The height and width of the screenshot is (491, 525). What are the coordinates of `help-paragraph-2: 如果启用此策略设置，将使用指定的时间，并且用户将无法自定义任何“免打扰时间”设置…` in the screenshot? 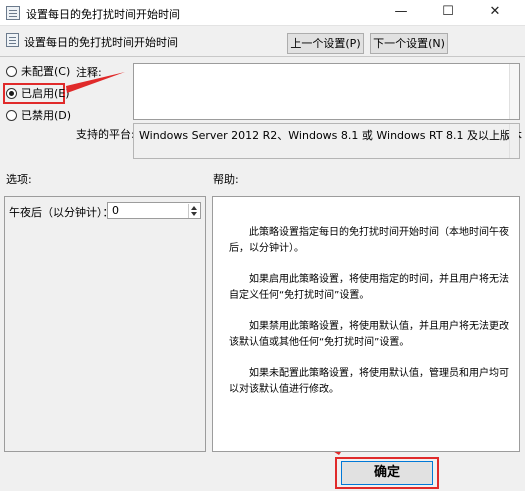 It's located at (369, 287).